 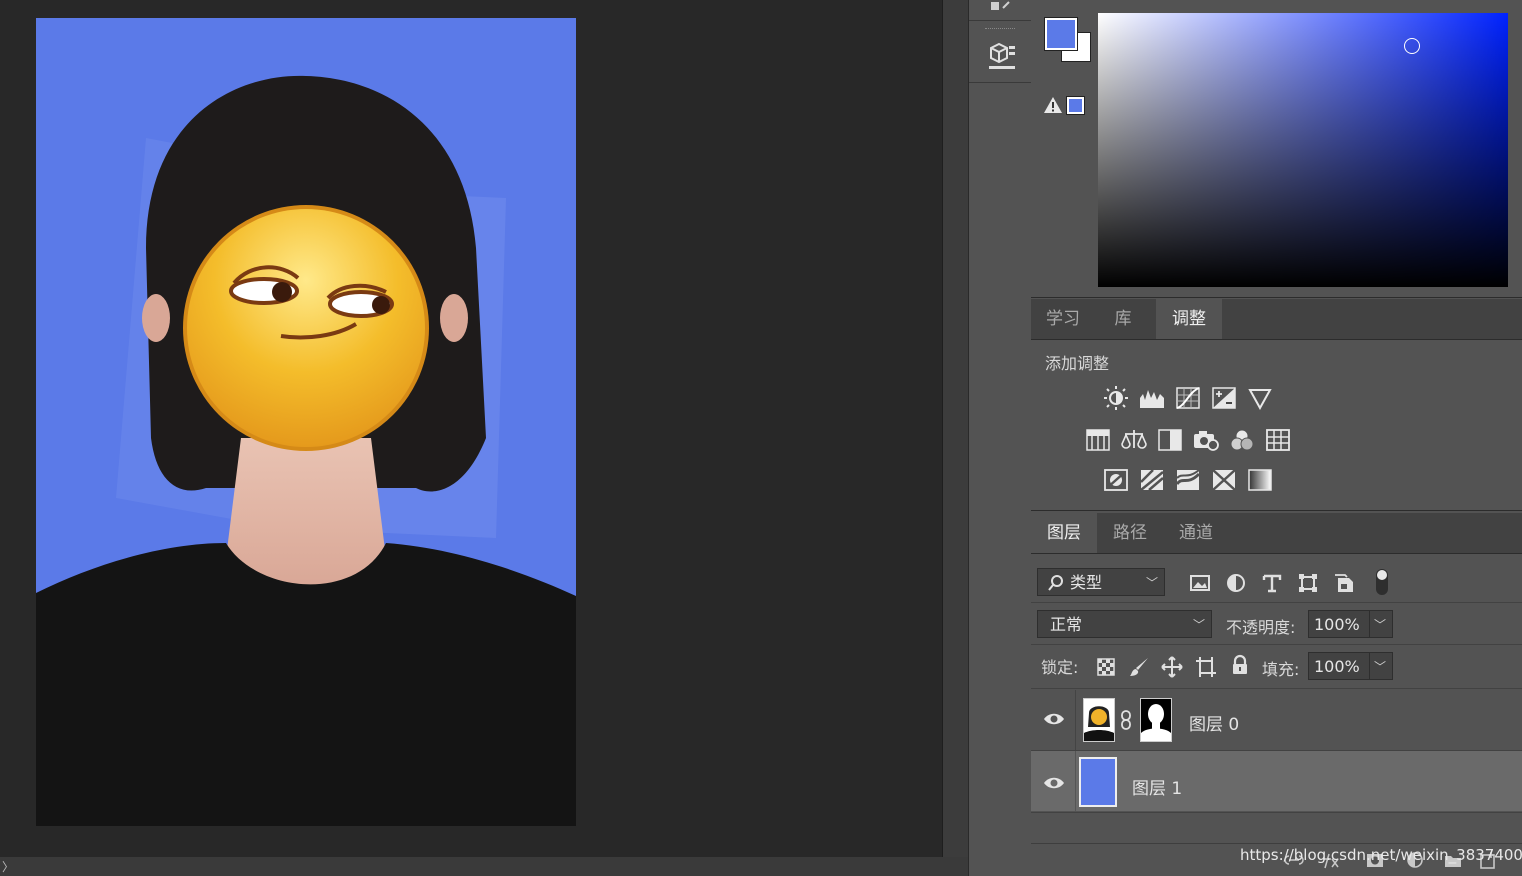 What do you see at coordinates (1000, 438) in the screenshot?
I see `collapsed-panel-strip` at bounding box center [1000, 438].